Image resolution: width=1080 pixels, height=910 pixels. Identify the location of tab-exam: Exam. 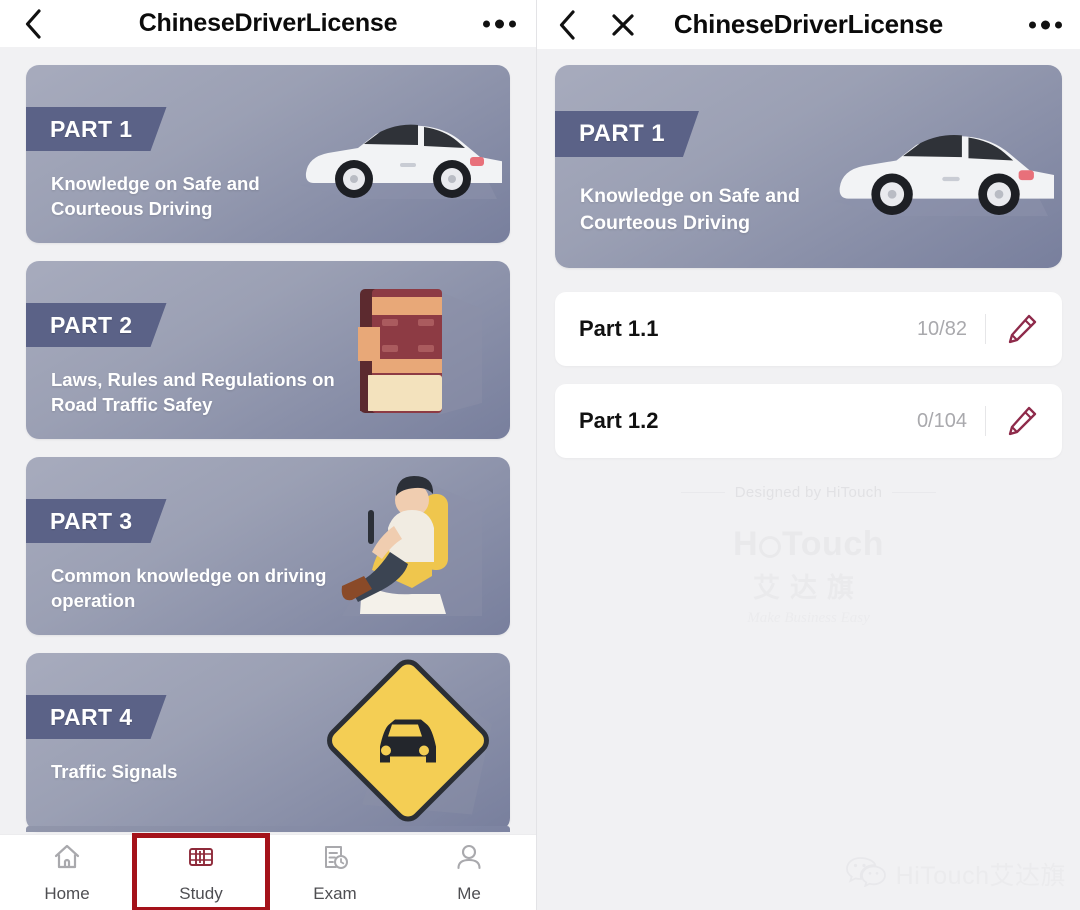
(335, 872).